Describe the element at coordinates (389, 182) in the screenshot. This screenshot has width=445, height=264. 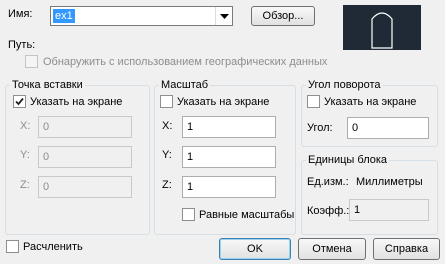
I see `unit-value: Миллиметры` at that location.